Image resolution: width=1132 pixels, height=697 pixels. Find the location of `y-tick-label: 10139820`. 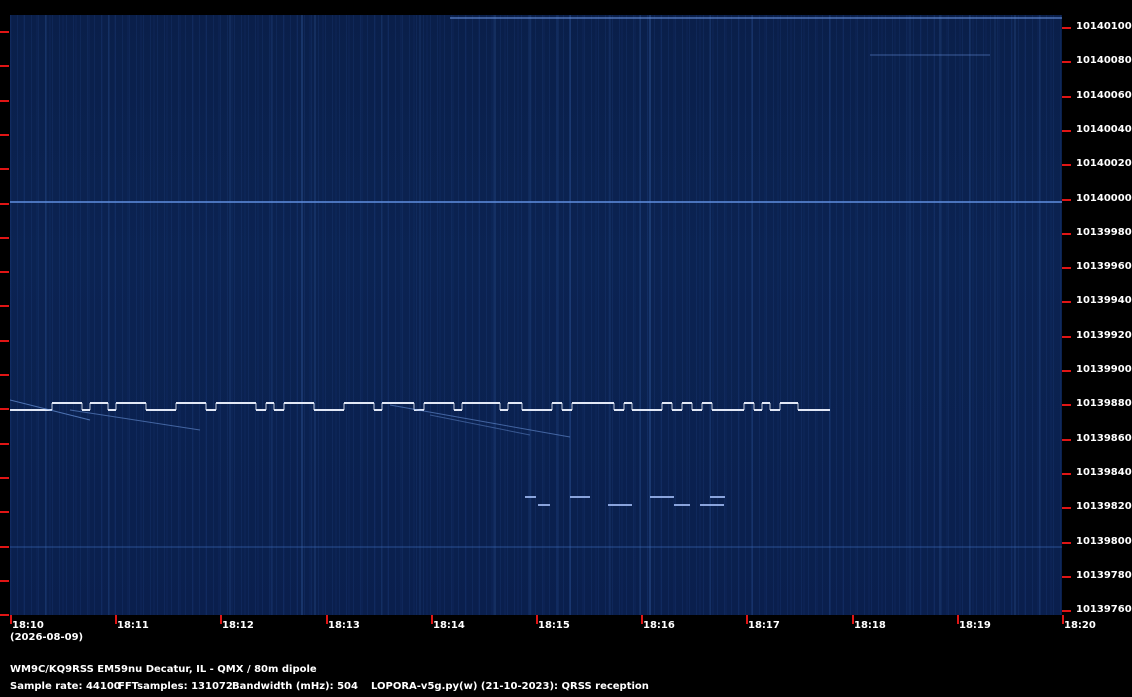

y-tick-label: 10139820 is located at coordinates (1104, 506).